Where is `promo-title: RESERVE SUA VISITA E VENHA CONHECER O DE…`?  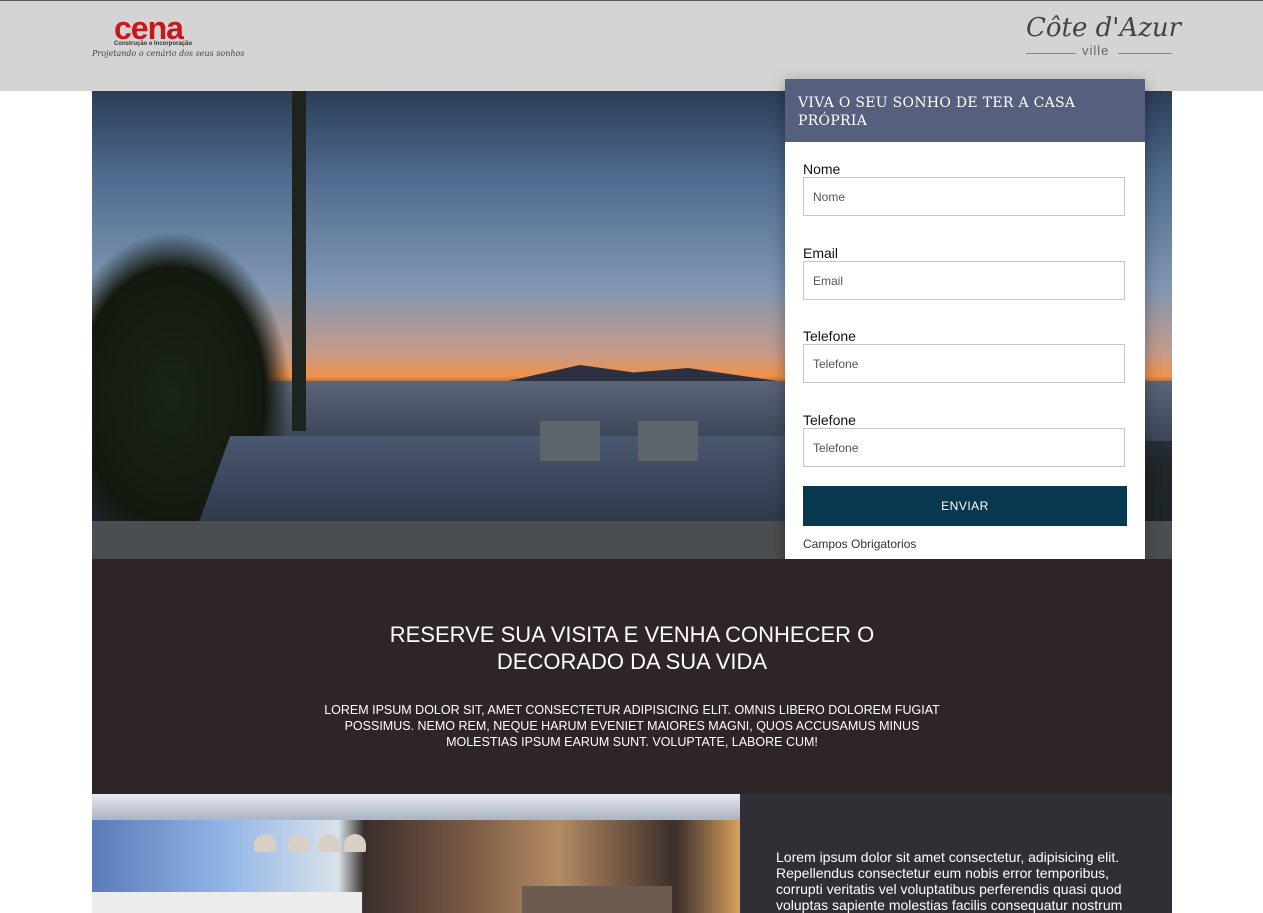
promo-title: RESERVE SUA VISITA E VENHA CONHECER O DE… is located at coordinates (632, 648).